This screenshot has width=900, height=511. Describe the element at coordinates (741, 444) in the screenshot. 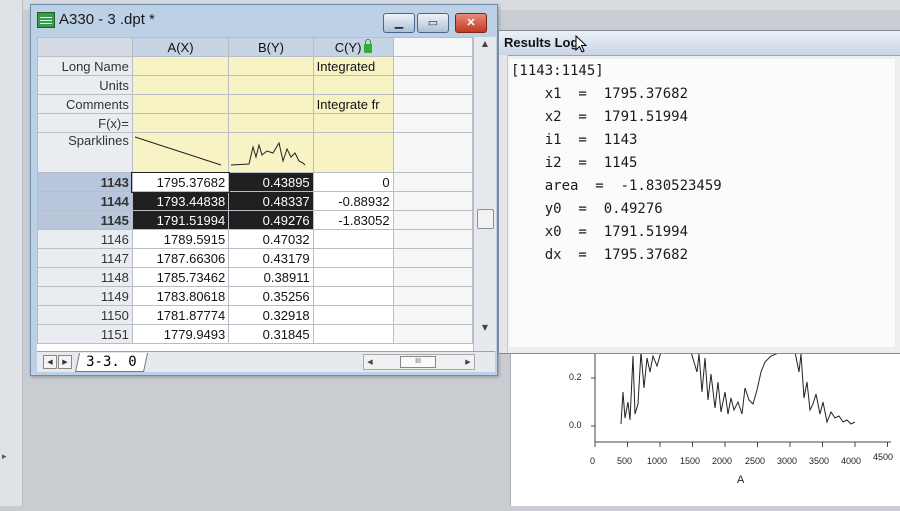

I see `graph-x-ticks` at that location.